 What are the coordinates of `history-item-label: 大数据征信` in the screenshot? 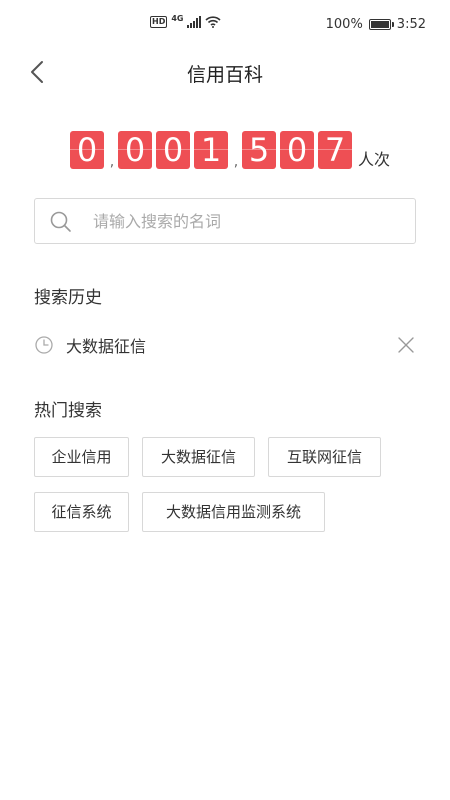 It's located at (106, 346).